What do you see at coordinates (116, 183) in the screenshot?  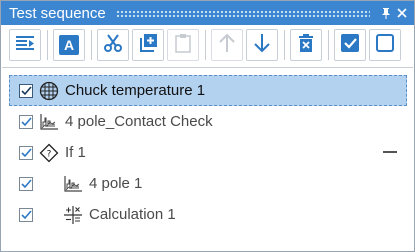 I see `tree-item-label: 4 pole 1` at bounding box center [116, 183].